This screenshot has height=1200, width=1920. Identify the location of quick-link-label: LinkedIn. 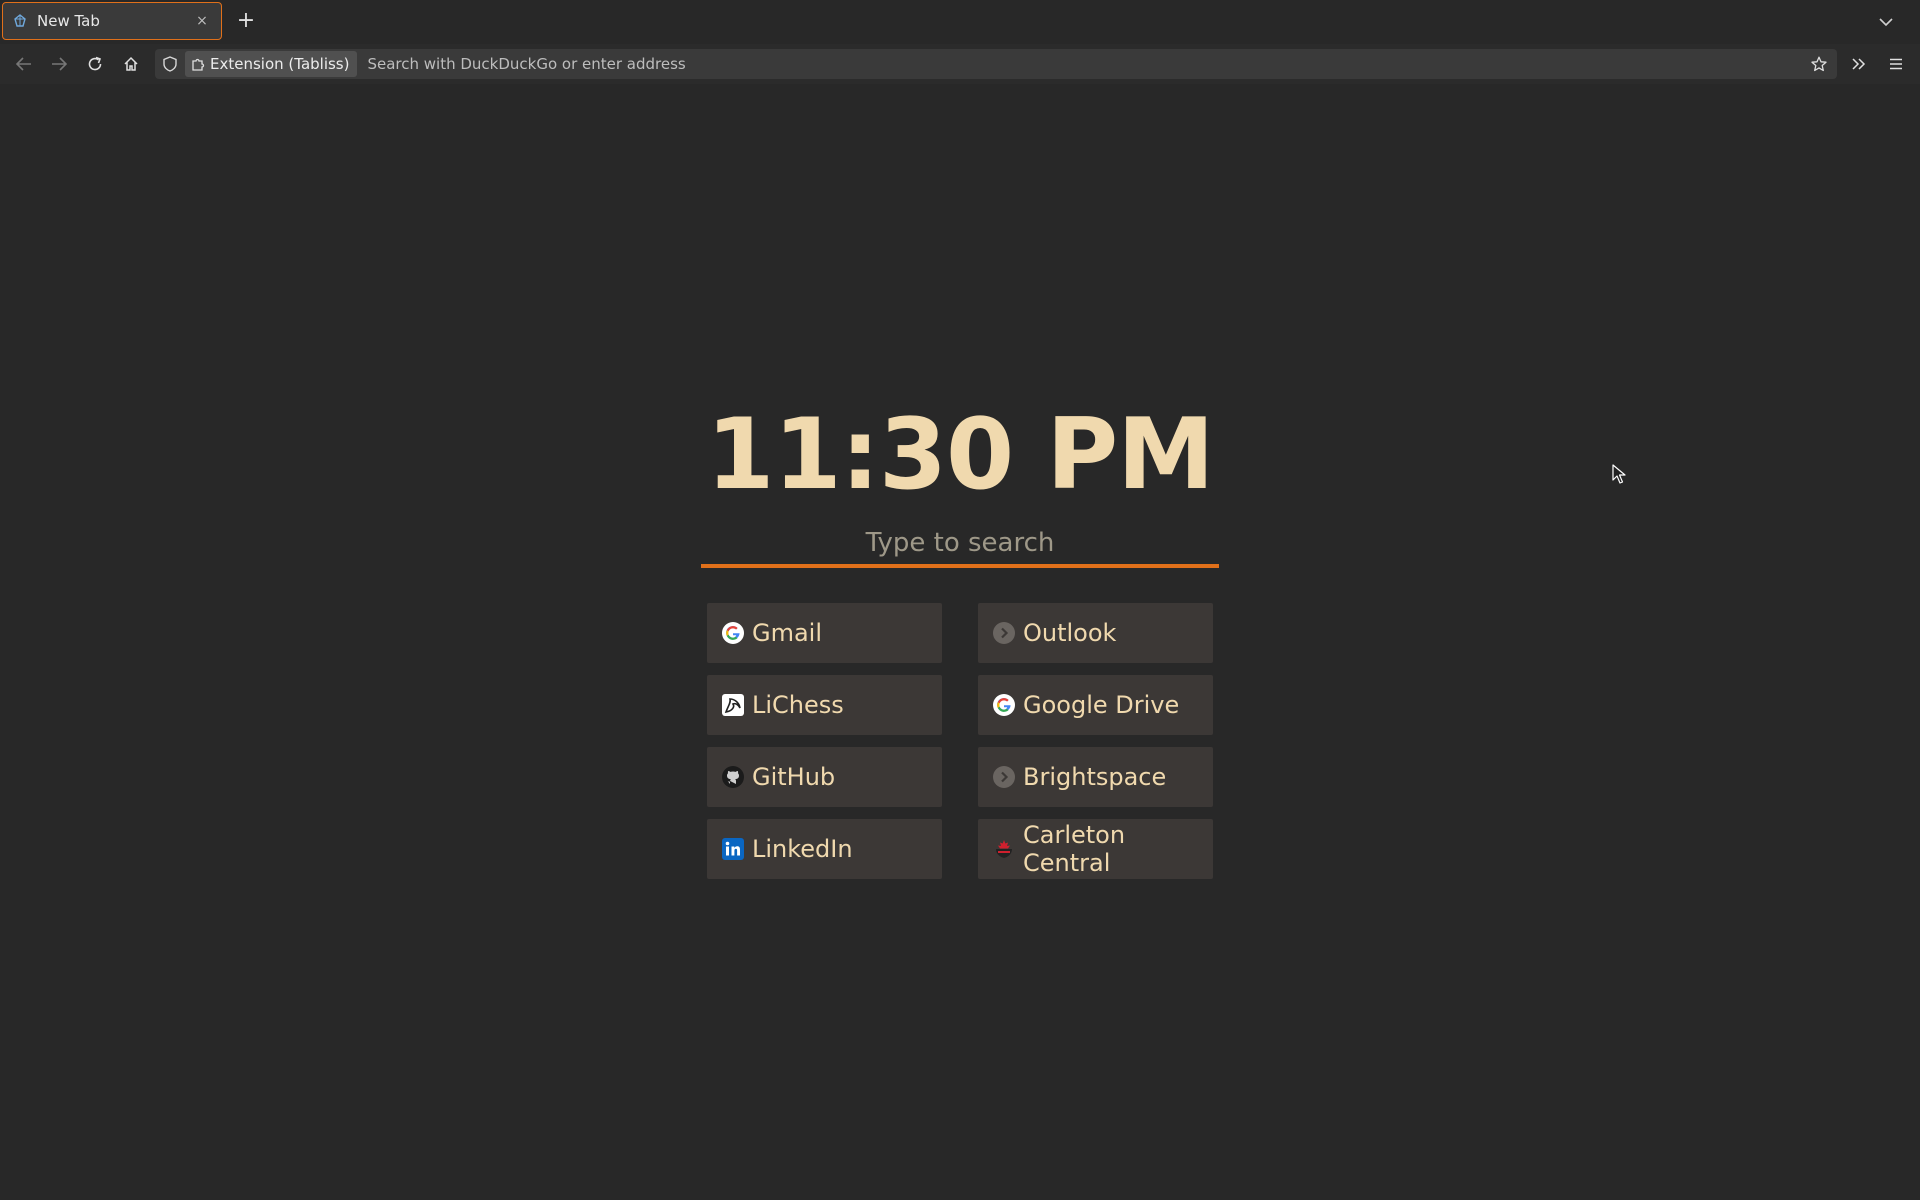
(802, 849).